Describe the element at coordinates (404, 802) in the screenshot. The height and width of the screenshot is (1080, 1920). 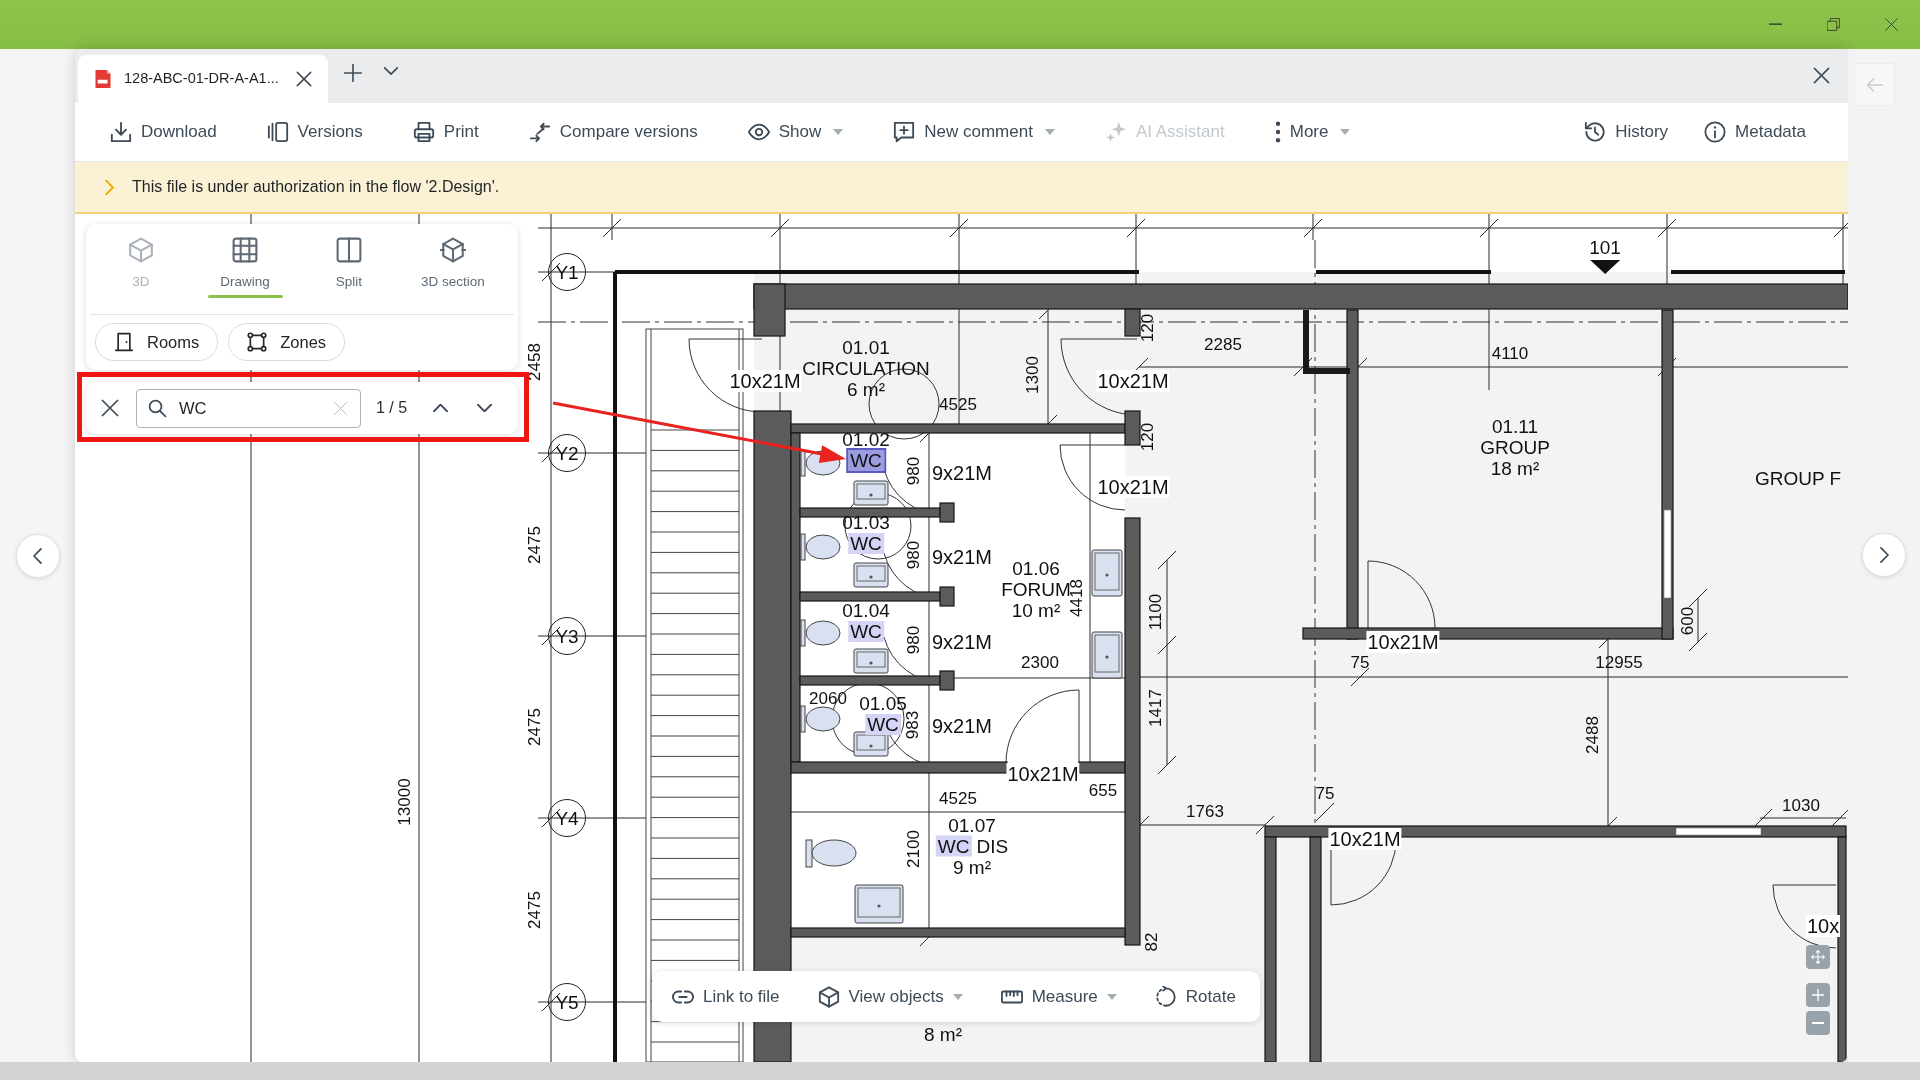
I see `dimension-label: 13000` at that location.